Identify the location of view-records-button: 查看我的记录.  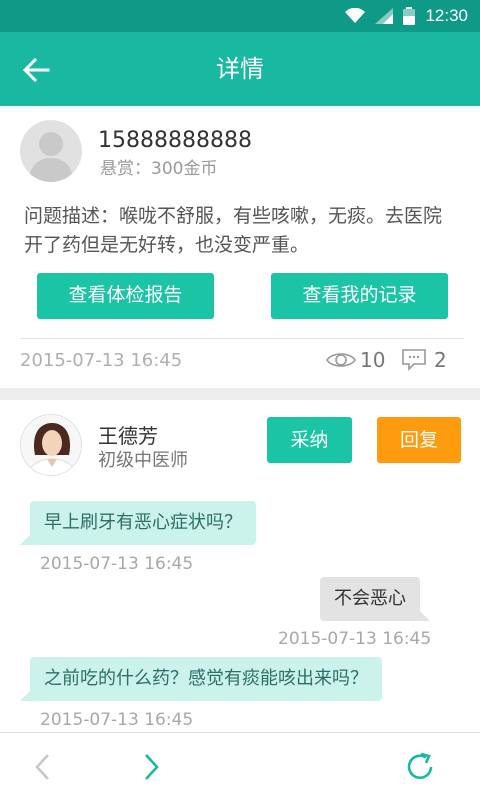
(359, 296).